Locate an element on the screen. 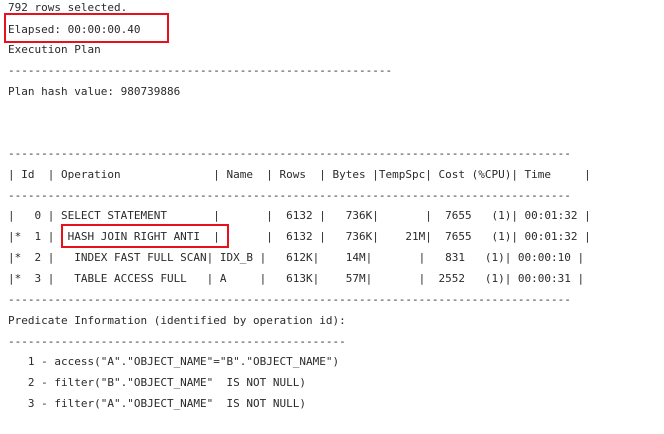 This screenshot has height=434, width=664. rows-selected-text: 792 rows selected. is located at coordinates (68, 7).